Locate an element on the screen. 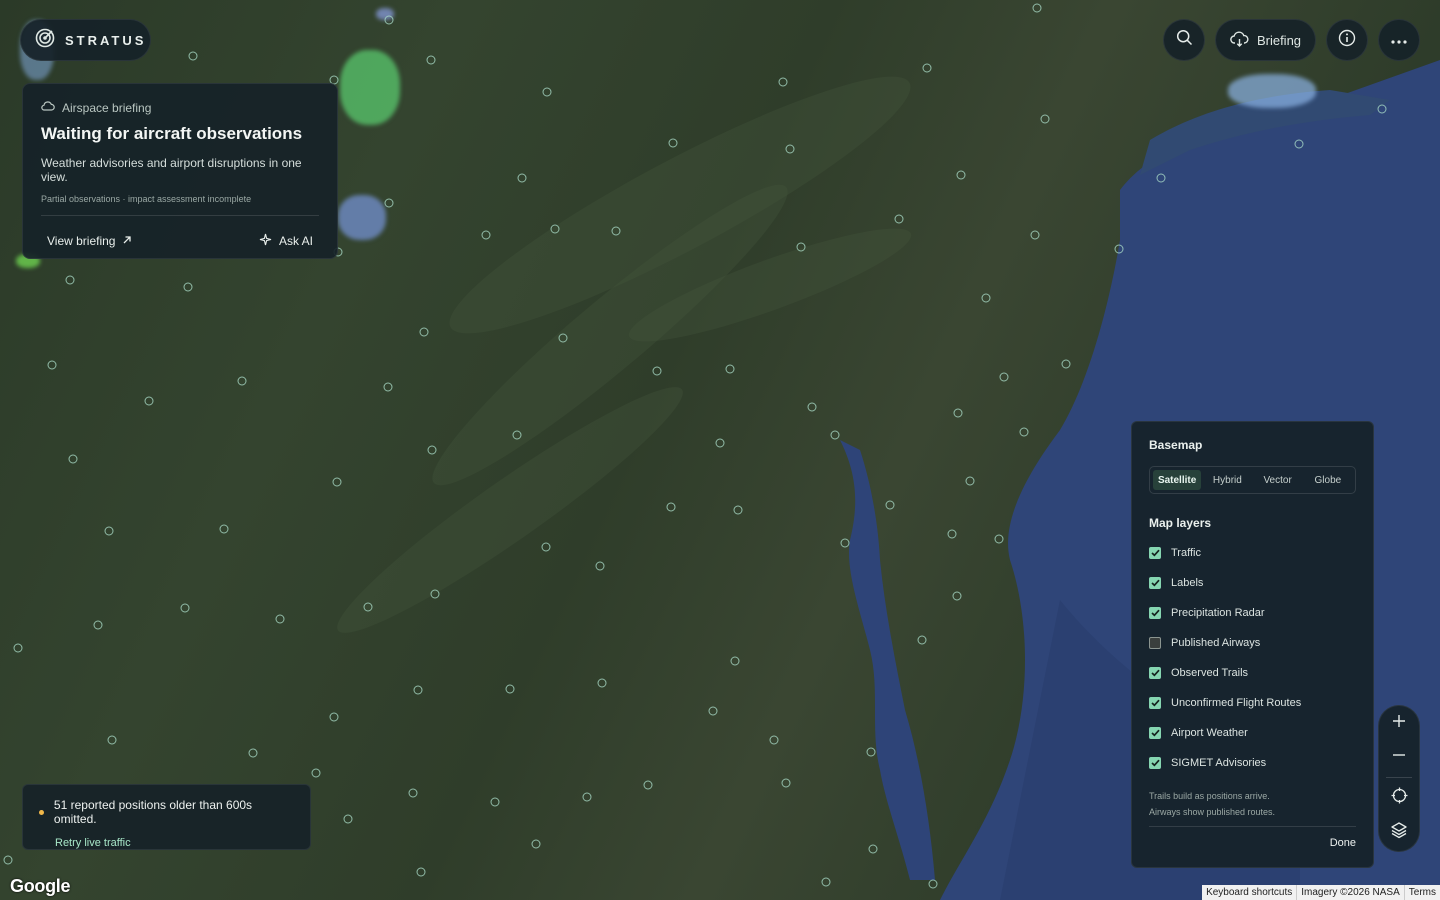 This screenshot has width=1440, height=900. layer-toggle-published-airways: Published Airways is located at coordinates (1252, 643).